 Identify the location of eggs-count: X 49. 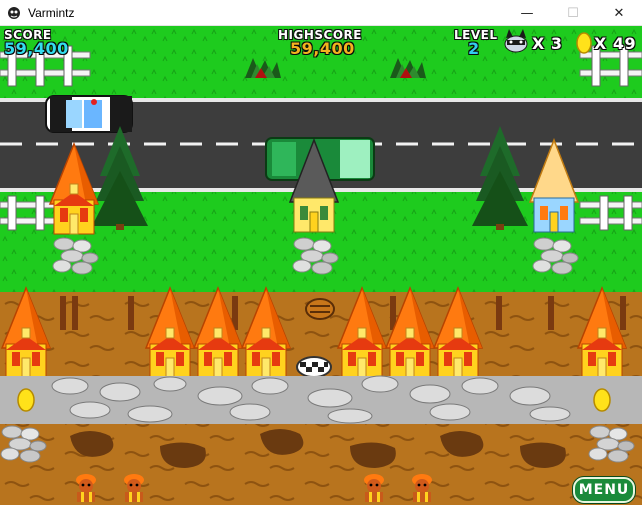
(615, 43).